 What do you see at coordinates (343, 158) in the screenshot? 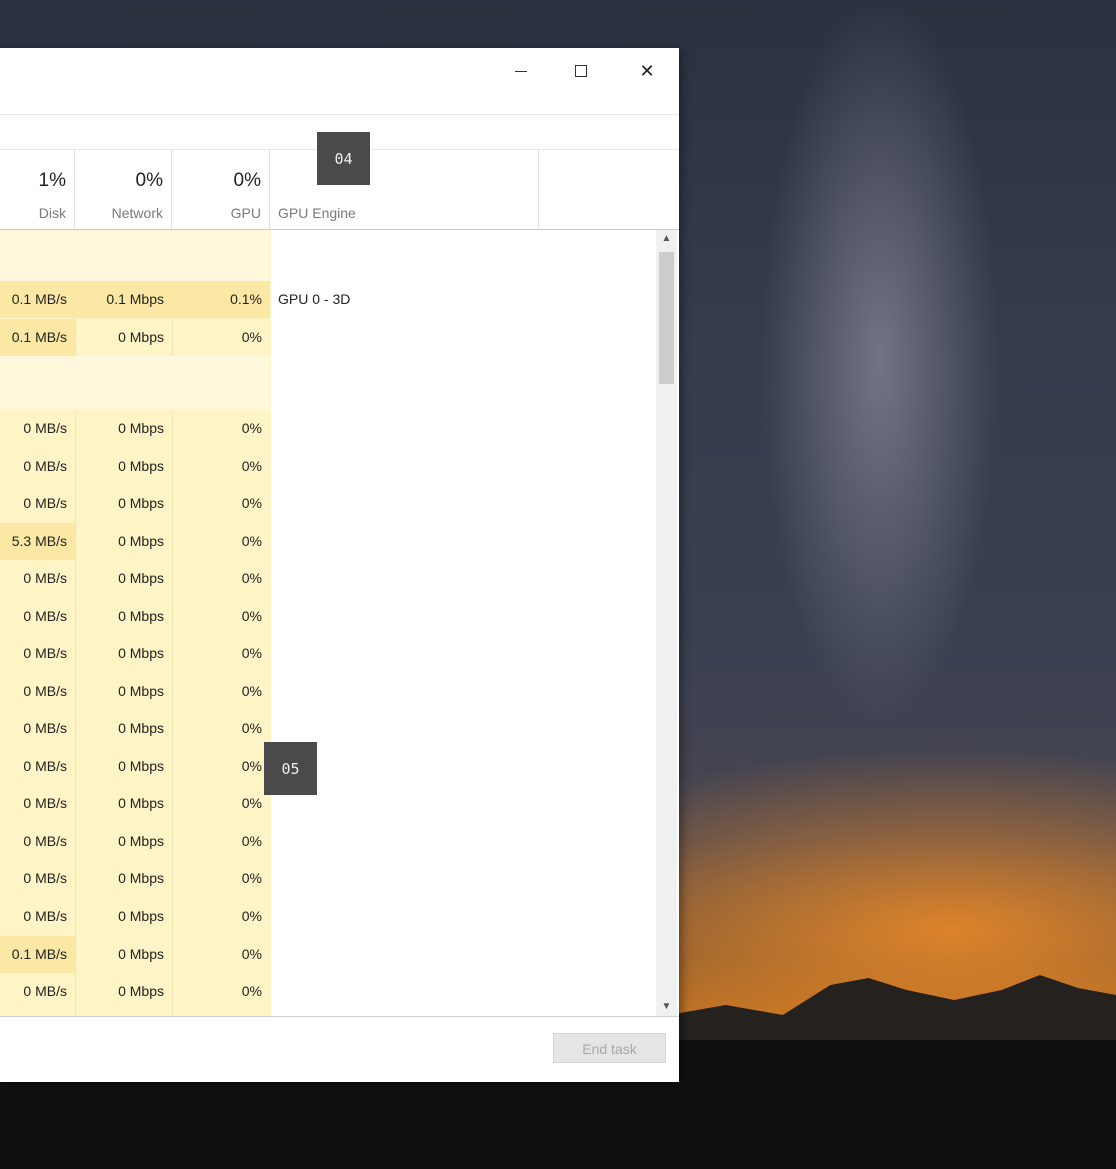
I see `callout-04: 04` at bounding box center [343, 158].